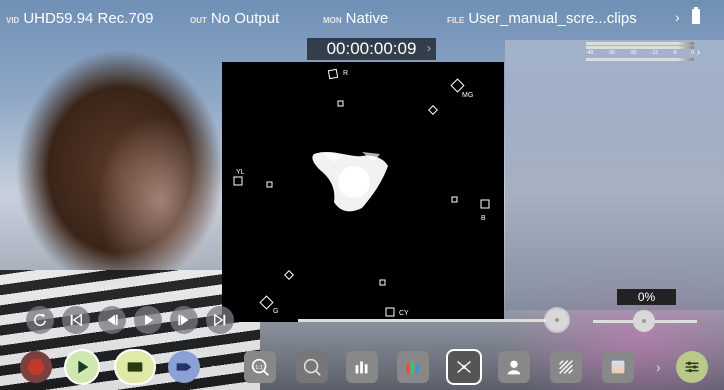 This screenshot has height=390, width=724. I want to click on tag-icon, so click(184, 367).